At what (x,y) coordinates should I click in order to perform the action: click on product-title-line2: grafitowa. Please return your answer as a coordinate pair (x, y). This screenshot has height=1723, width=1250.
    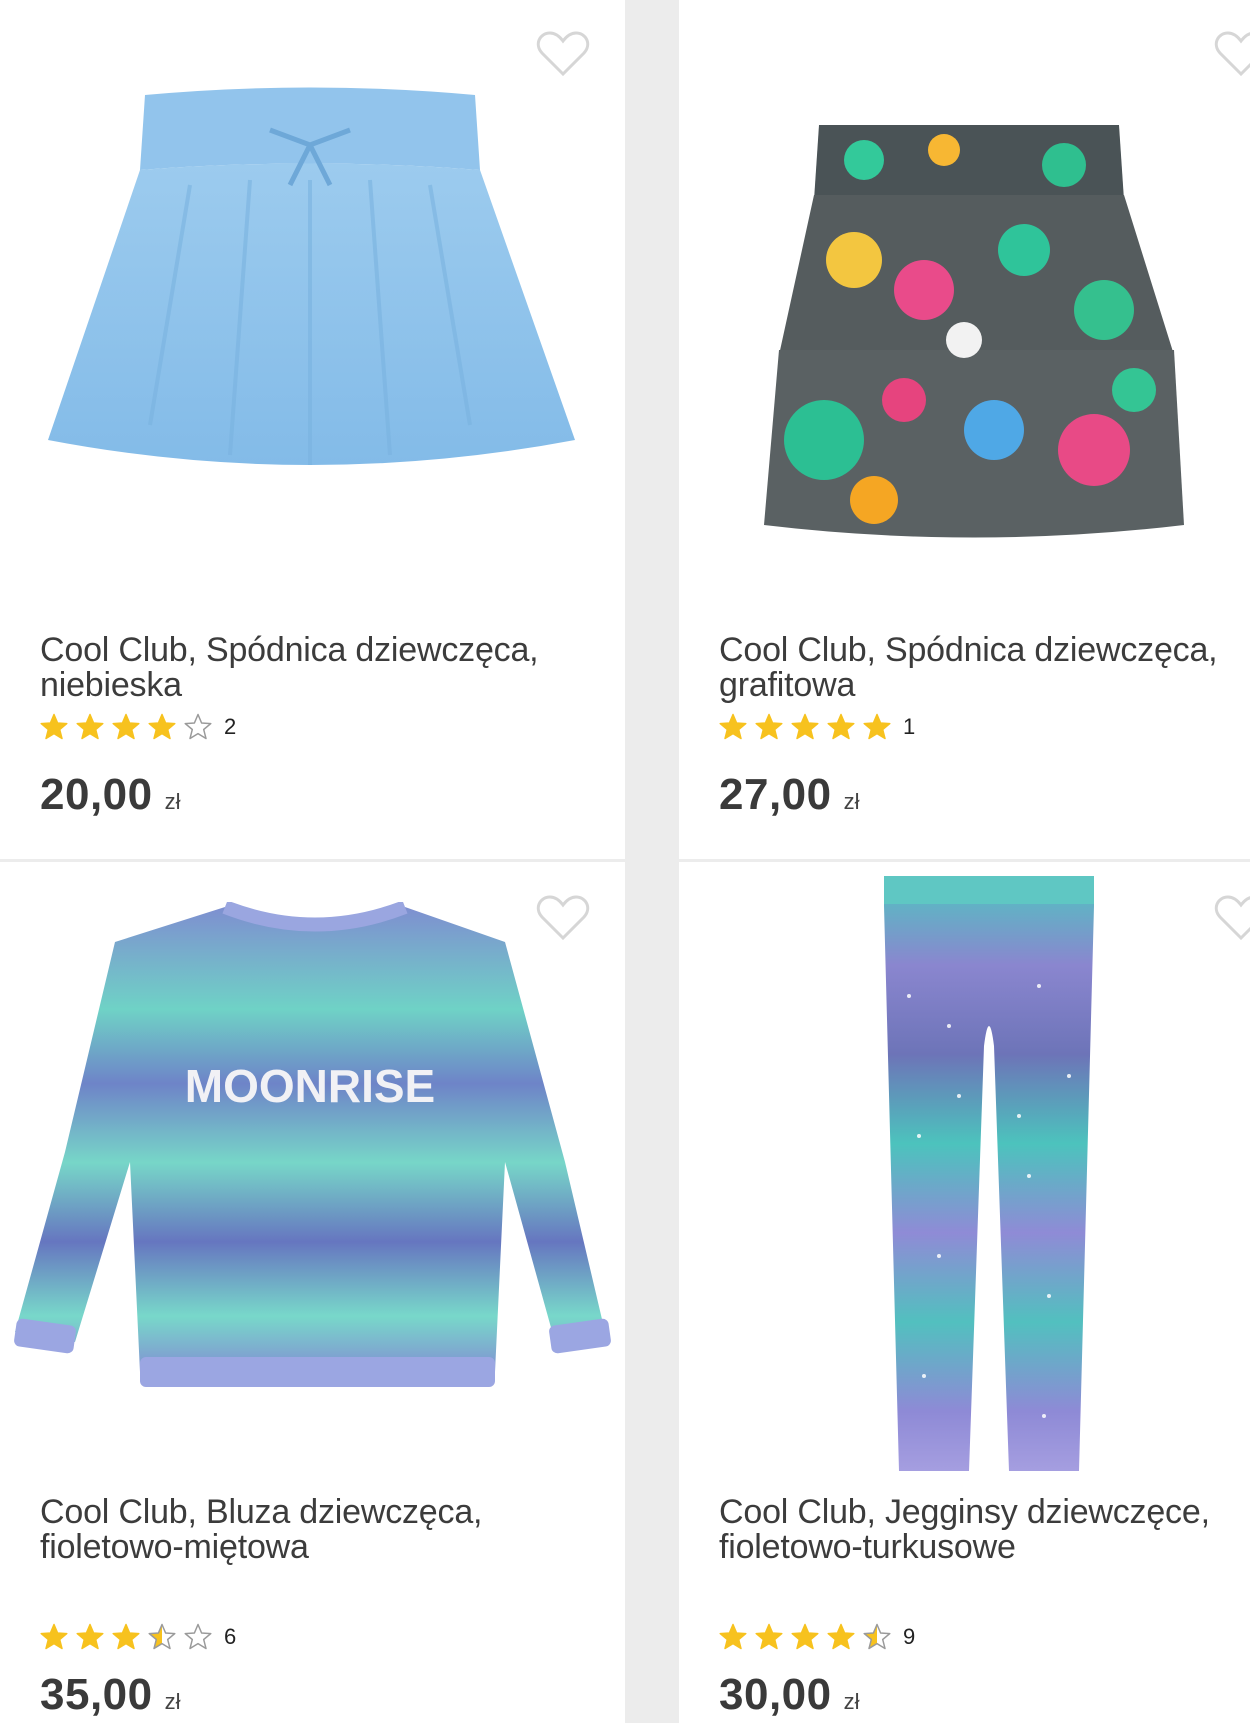
    Looking at the image, I should click on (984, 685).